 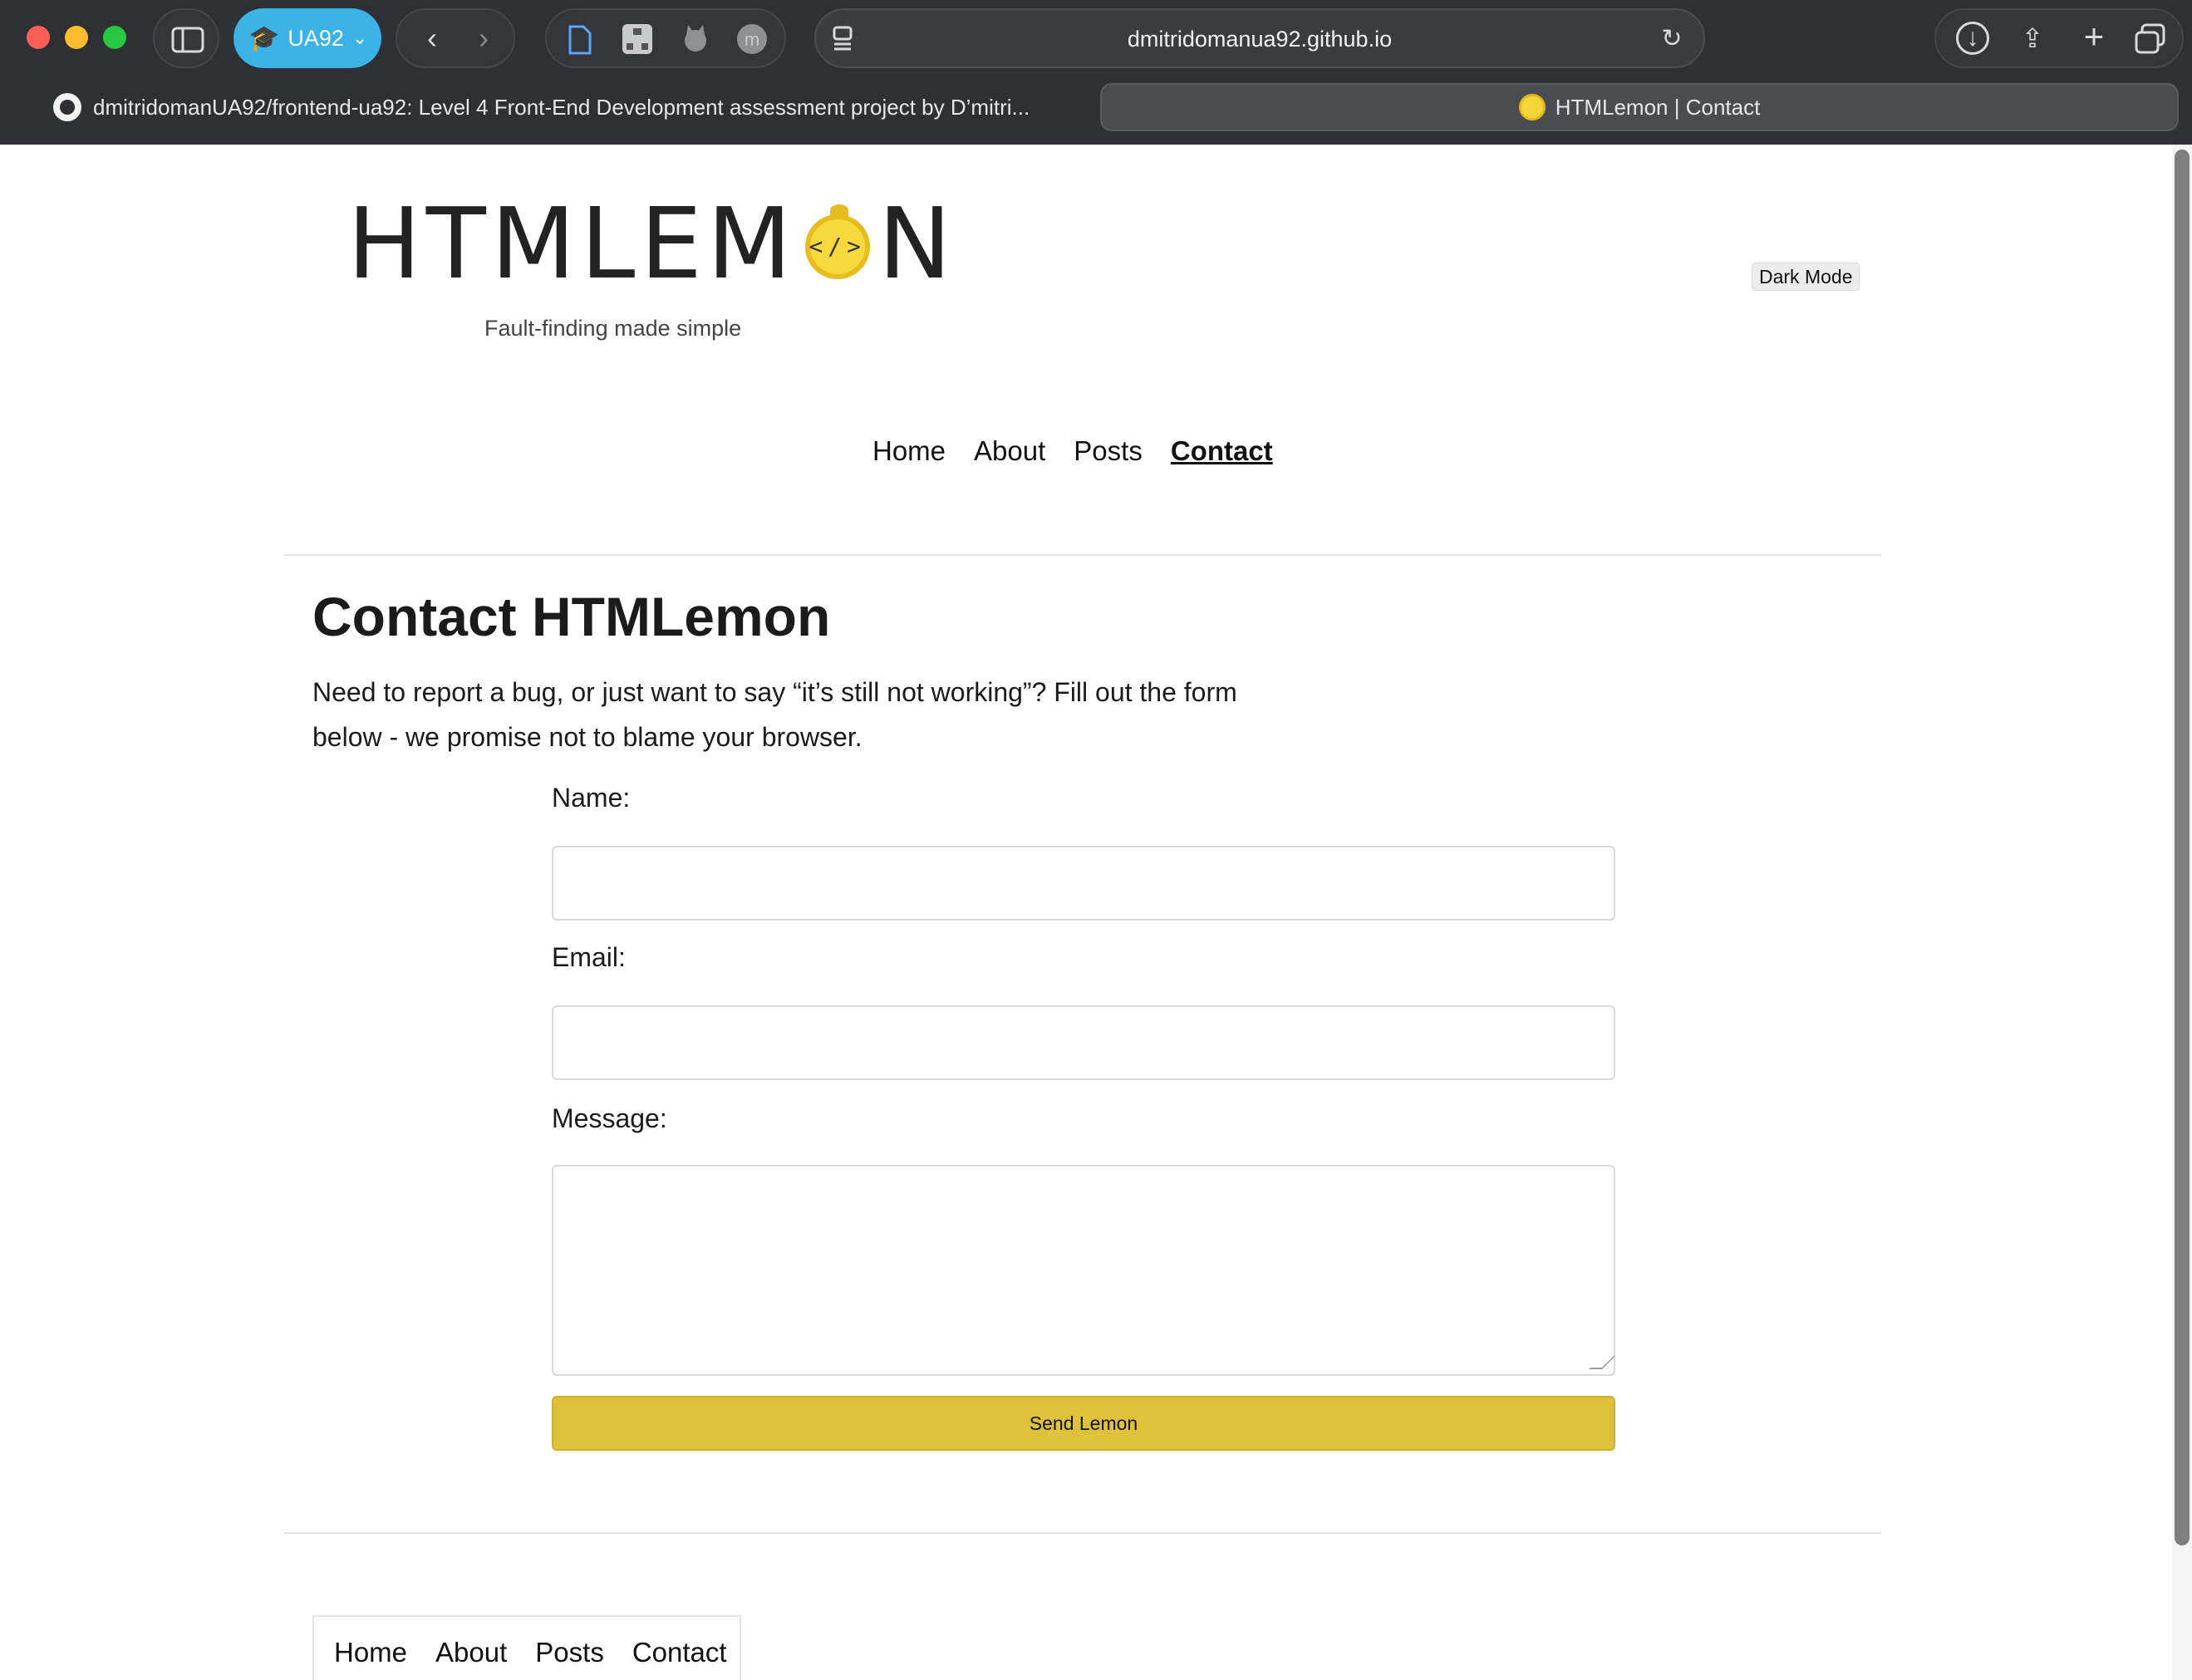 What do you see at coordinates (370, 1652) in the screenshot?
I see `footer-home-link: Home` at bounding box center [370, 1652].